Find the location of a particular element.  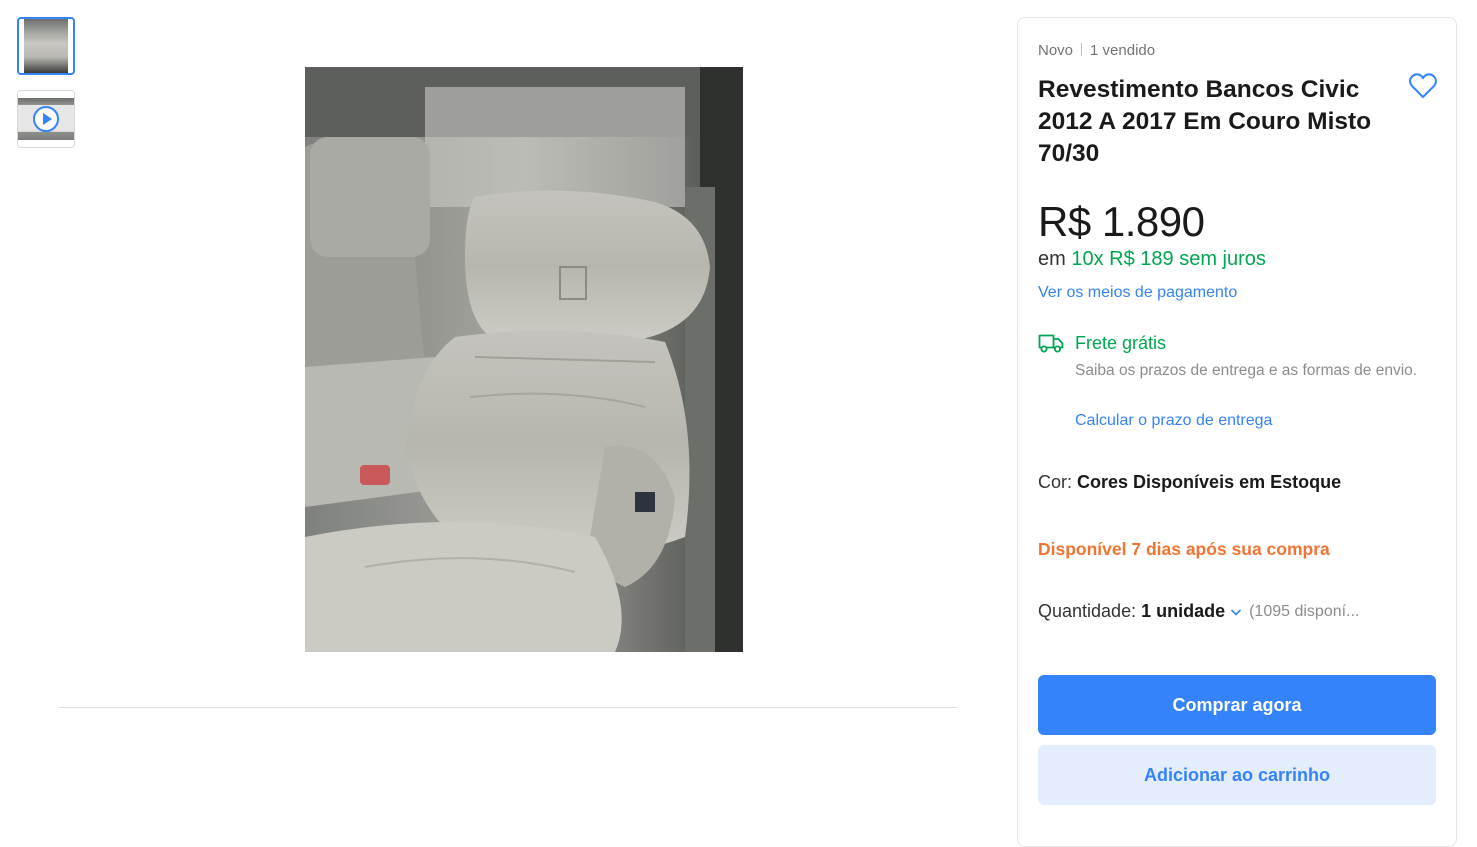

heart-outline-icon is located at coordinates (1423, 86).